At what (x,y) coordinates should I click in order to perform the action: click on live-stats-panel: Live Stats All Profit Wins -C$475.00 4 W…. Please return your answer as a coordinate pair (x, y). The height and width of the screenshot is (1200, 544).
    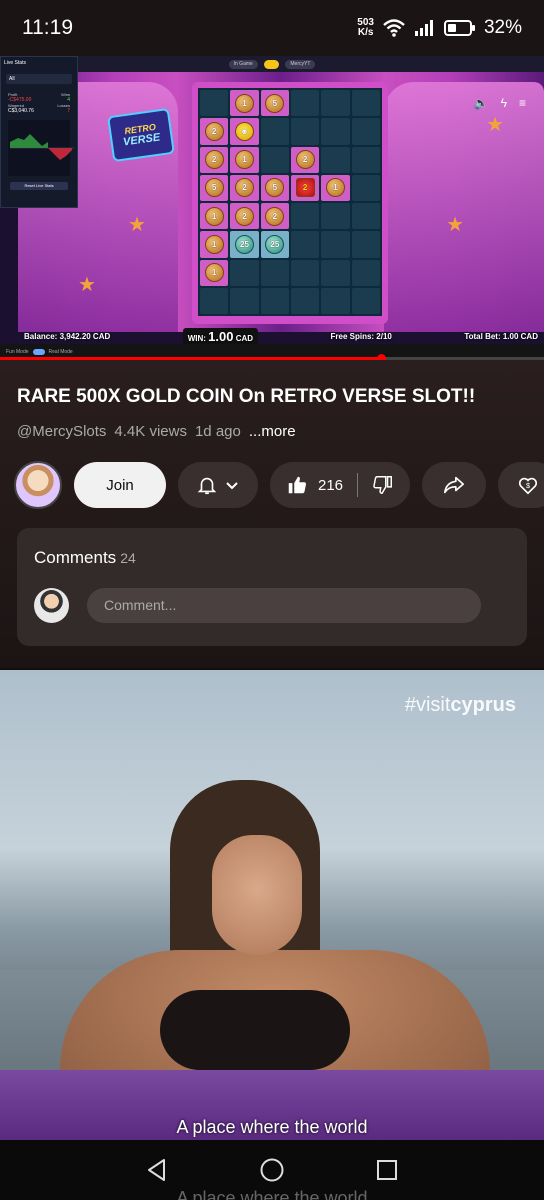
    Looking at the image, I should click on (39, 132).